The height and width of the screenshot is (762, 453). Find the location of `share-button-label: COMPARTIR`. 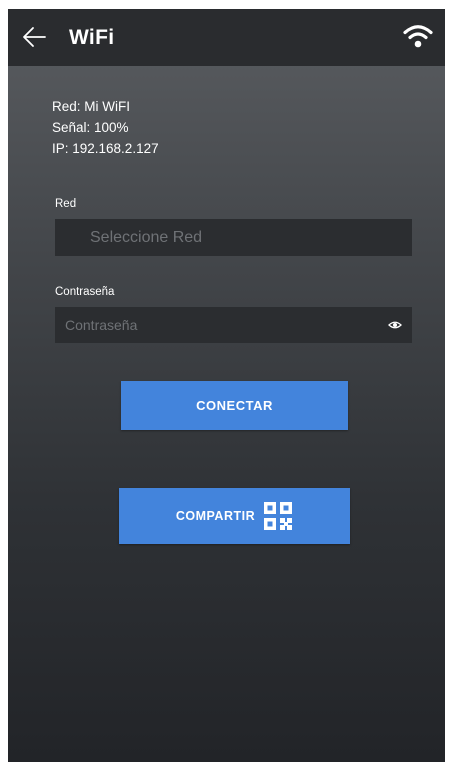

share-button-label: COMPARTIR is located at coordinates (215, 516).